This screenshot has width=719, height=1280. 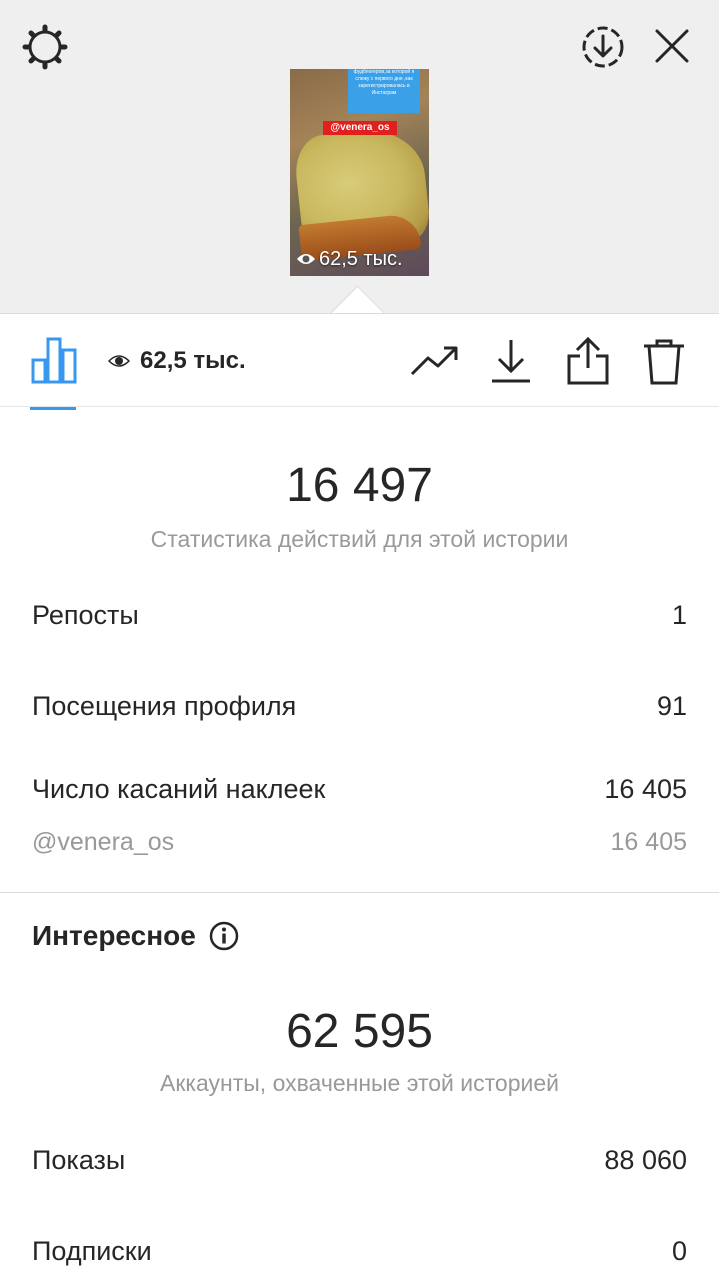 I want to click on impressions-value: 88 060, so click(x=645, y=1160).